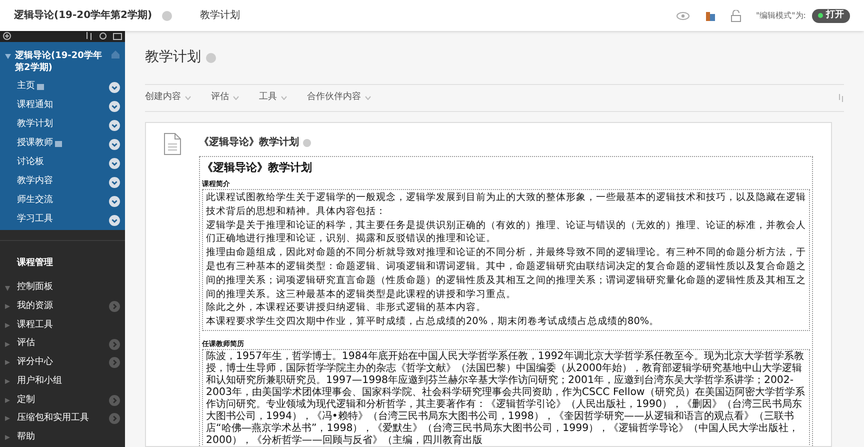 This screenshot has height=447, width=864. I want to click on section-paragraph: 推理由命题组成，因此对命题的不同分析就导致对推理和论证的不同分析，并最终导致不同的逻辑理论。有三种不同的命题分析方法，于是也有三种基本的逻辑类型：命题逻辑、词项逻辑和谓词逻辑。其中，命题逻辑研究由联结词决定的复合命题的逻辑性质以及复合命题之间的推理关系；词项逻辑研究直言命题（性质命题）的逻辑性质及其相互之间的推理关系；谓词逻辑研究量化命题的逻辑性质及其相互之间的推理关系。这三种最基本的逻辑类型是此课程的讲授和学习重点。, so click(506, 274).